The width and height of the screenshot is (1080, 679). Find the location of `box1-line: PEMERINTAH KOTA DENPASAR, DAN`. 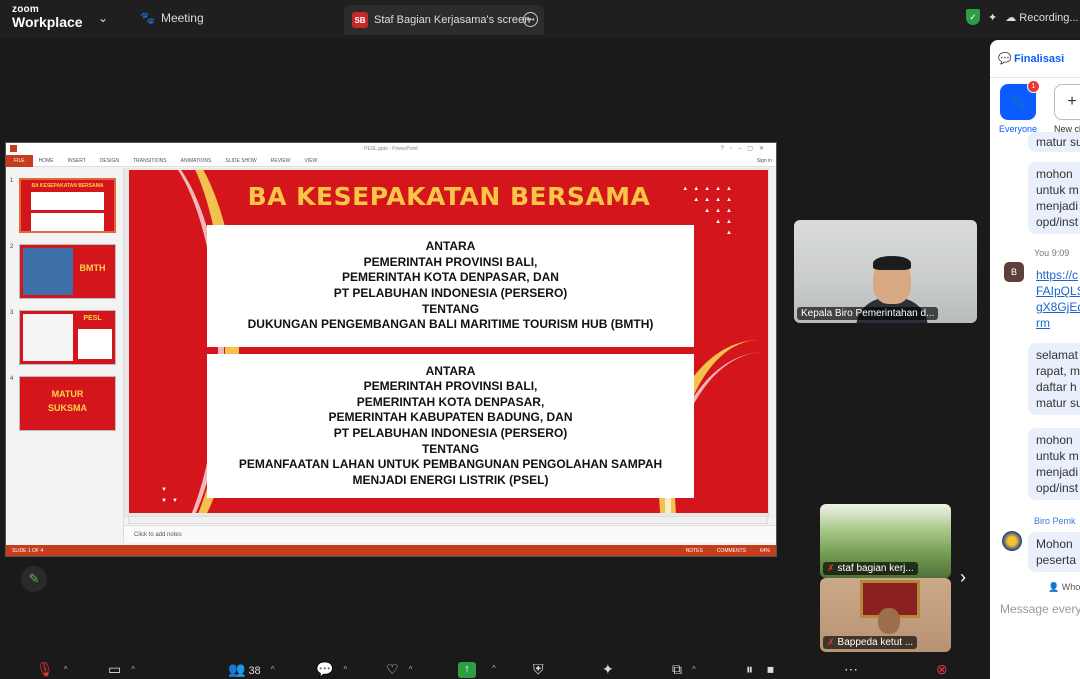

box1-line: PEMERINTAH KOTA DENPASAR, DAN is located at coordinates (450, 277).